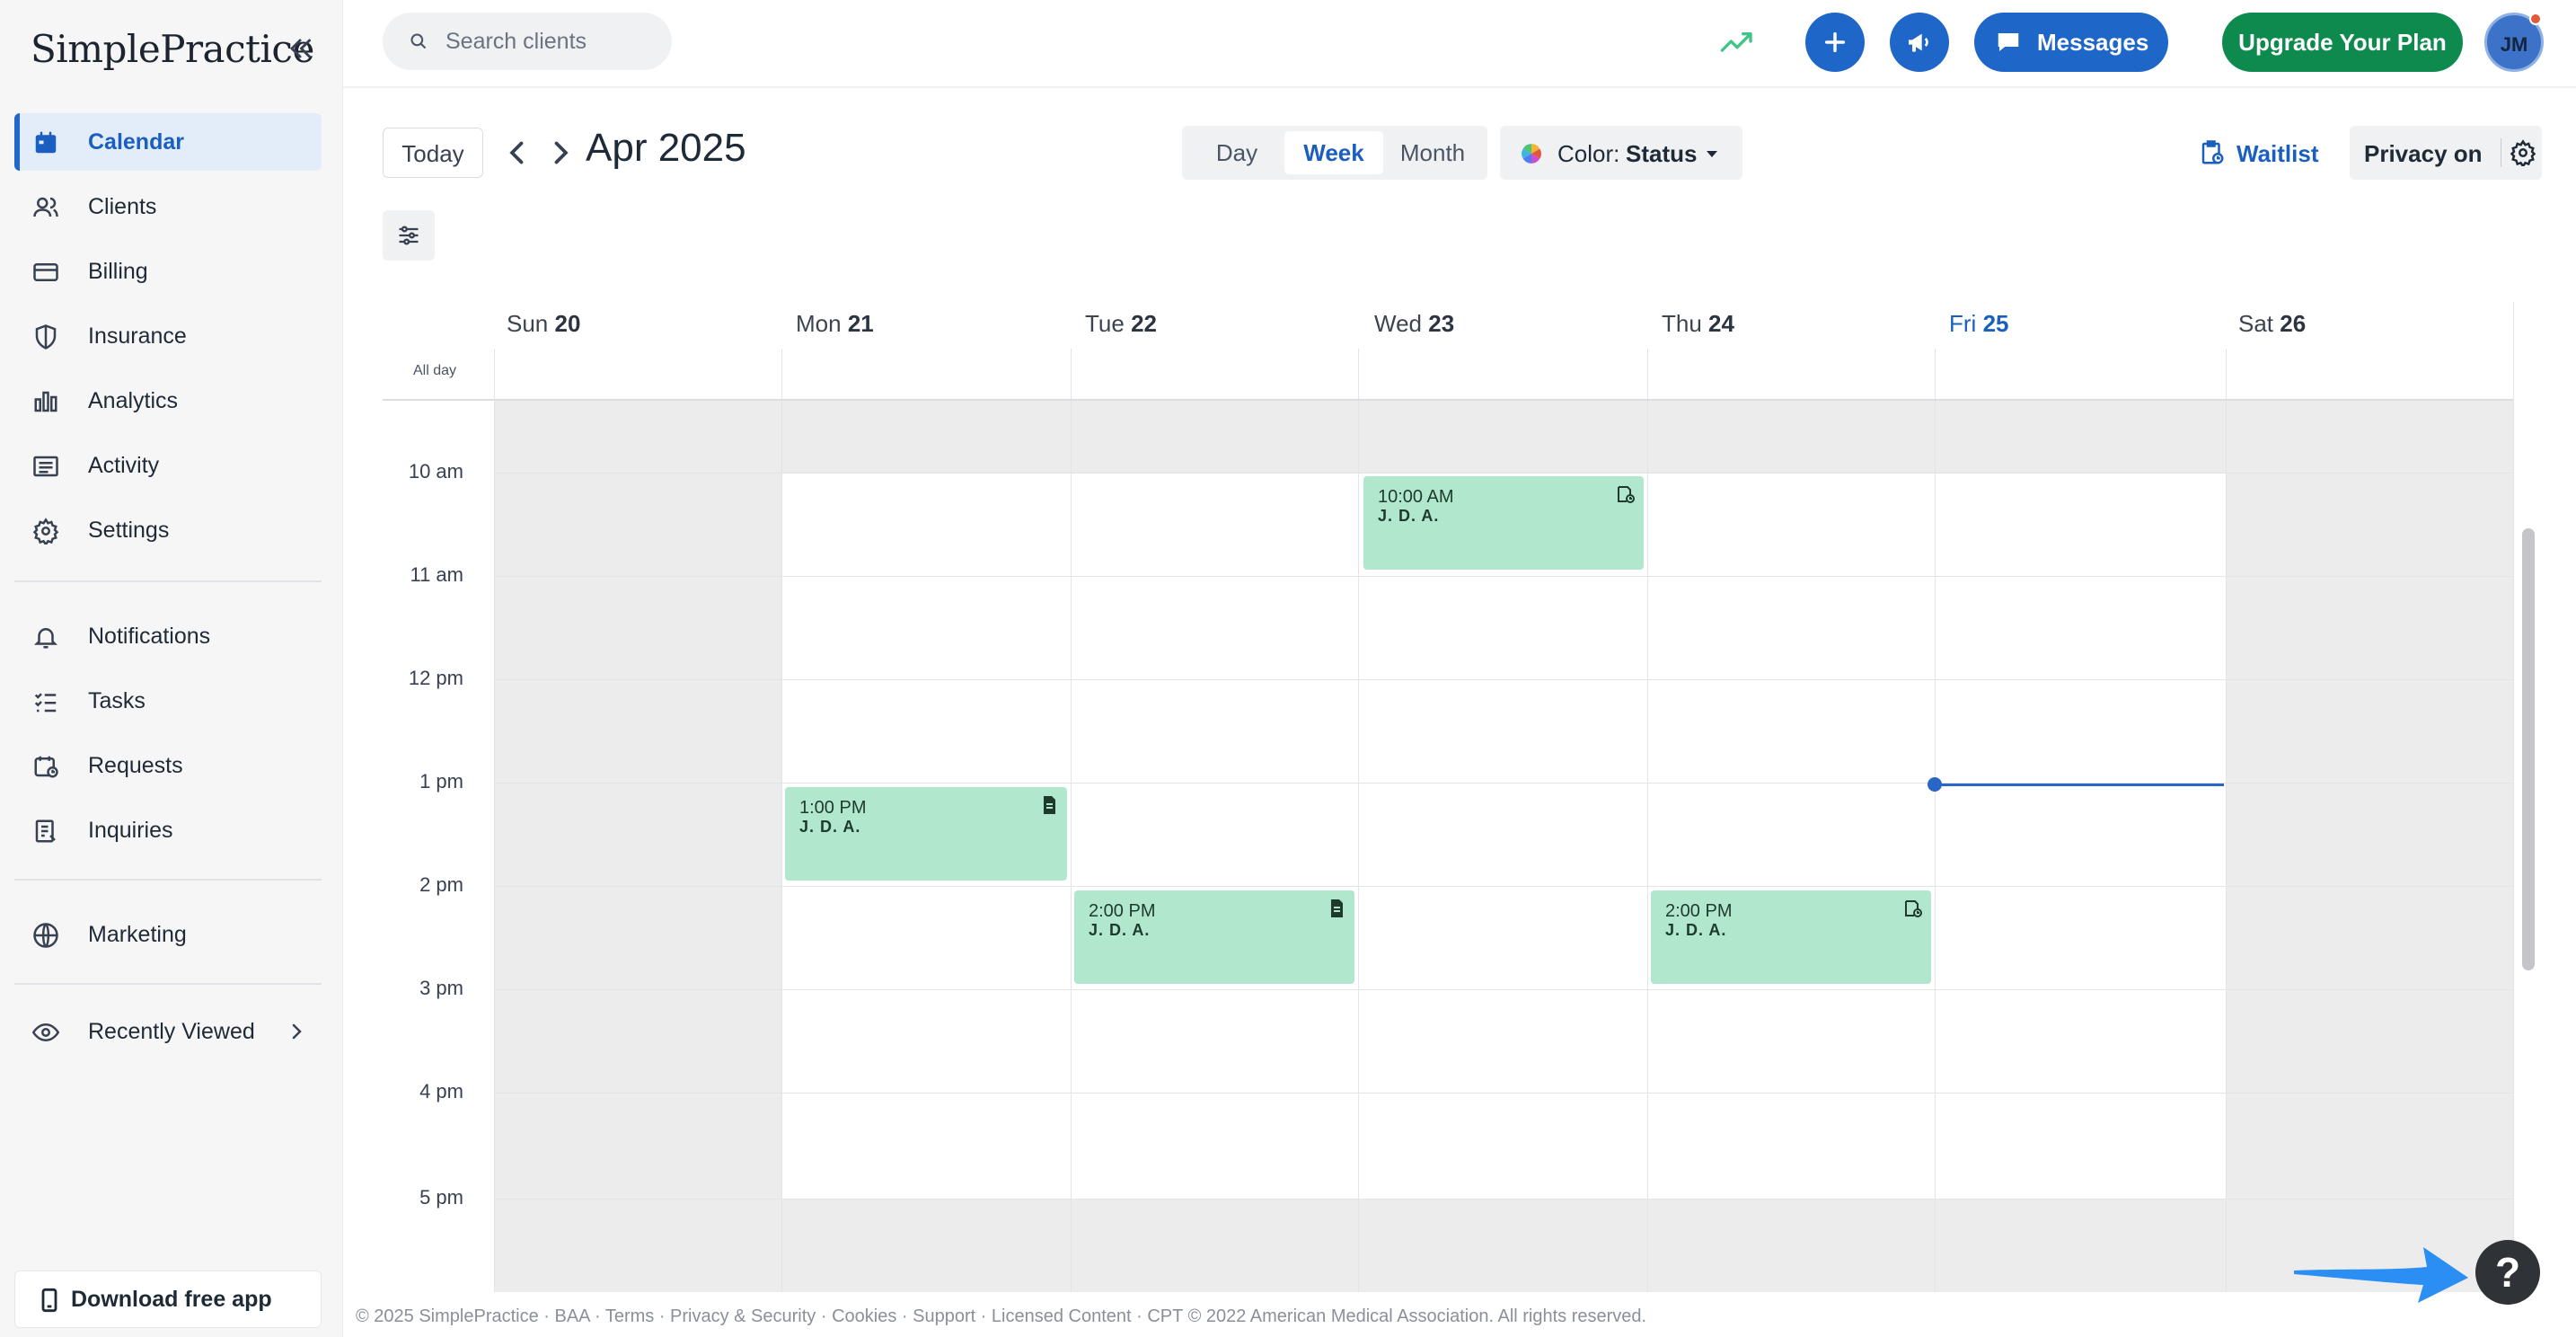 The width and height of the screenshot is (2576, 1337). Describe the element at coordinates (1236, 152) in the screenshot. I see `view-day-button: Day` at that location.